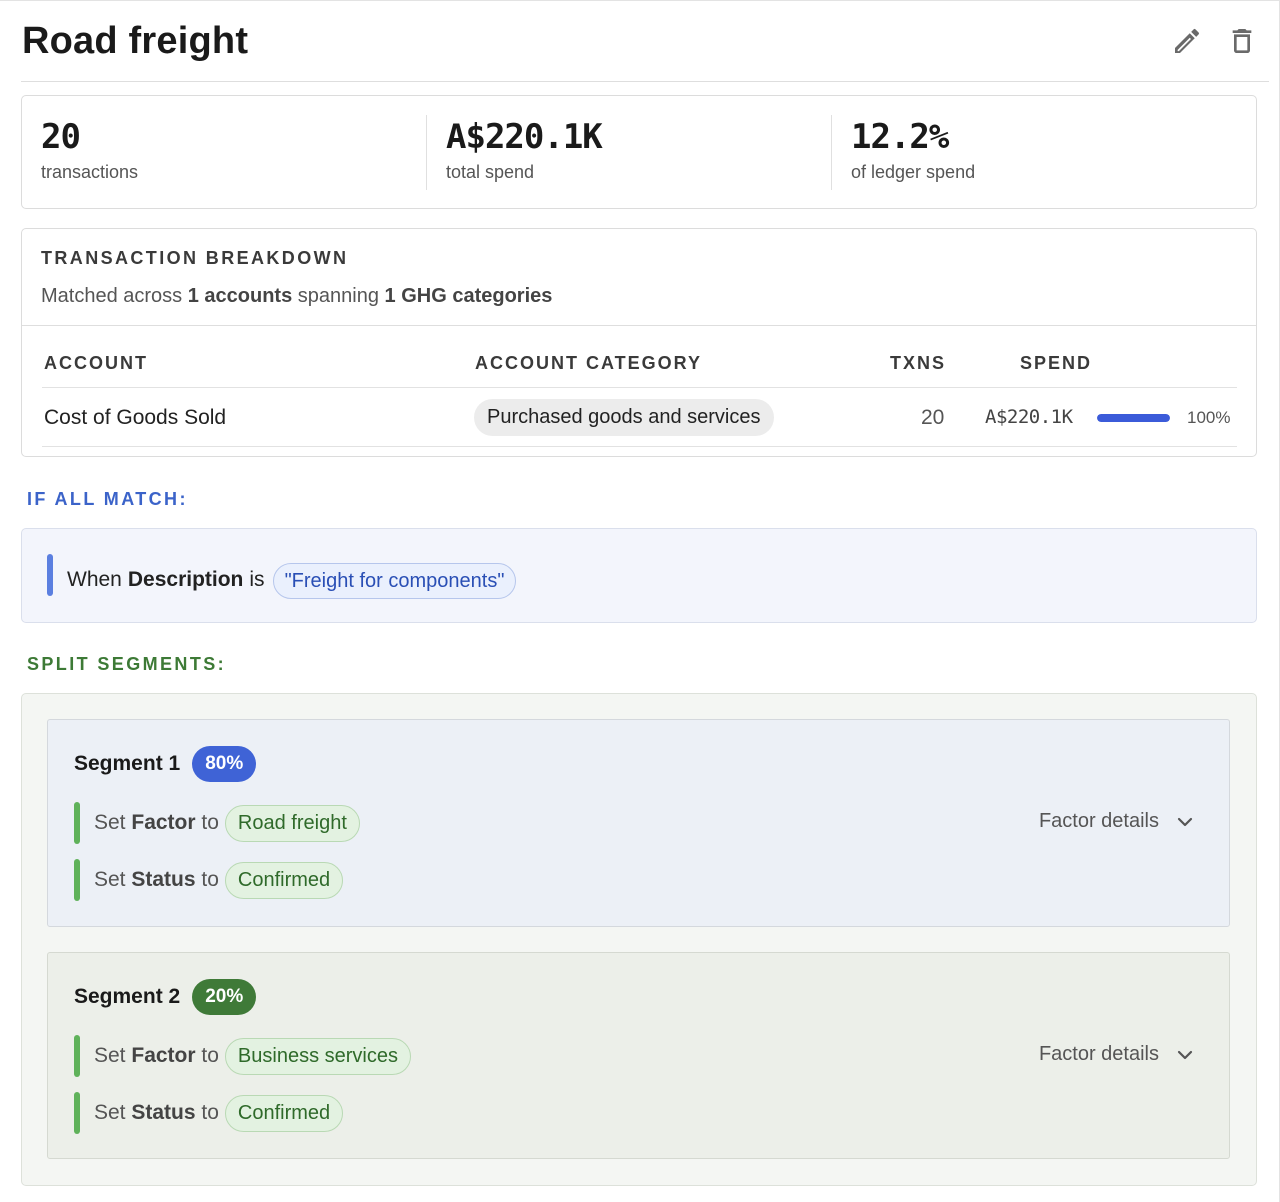 This screenshot has height=1202, width=1280. Describe the element at coordinates (588, 363) in the screenshot. I see `column-header-account-category: ACCOUNT CATEGORY` at that location.